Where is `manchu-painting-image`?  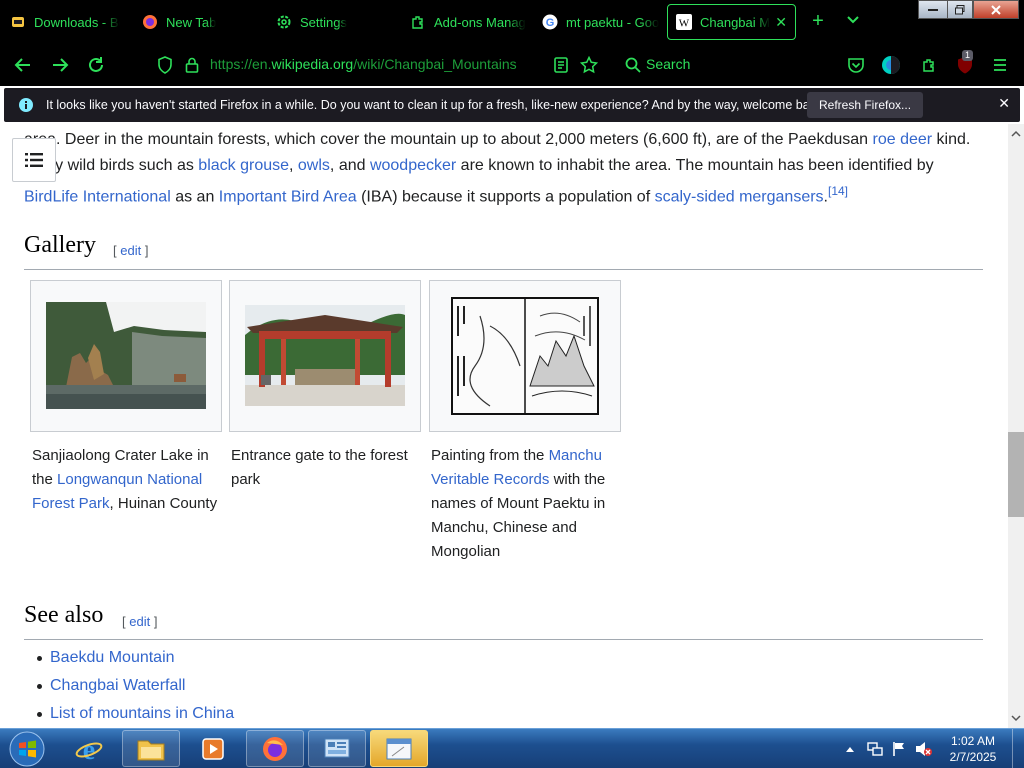
manchu-painting-image is located at coordinates (525, 356).